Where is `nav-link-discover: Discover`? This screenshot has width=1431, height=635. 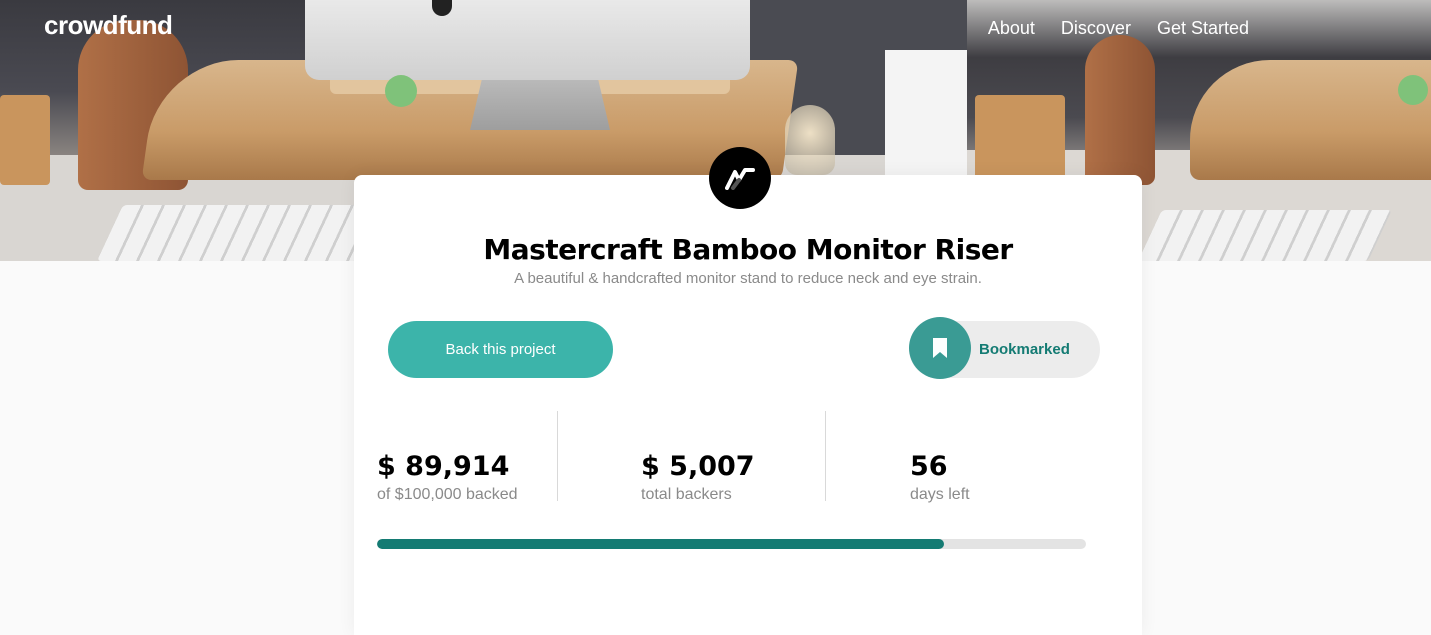 nav-link-discover: Discover is located at coordinates (1096, 28).